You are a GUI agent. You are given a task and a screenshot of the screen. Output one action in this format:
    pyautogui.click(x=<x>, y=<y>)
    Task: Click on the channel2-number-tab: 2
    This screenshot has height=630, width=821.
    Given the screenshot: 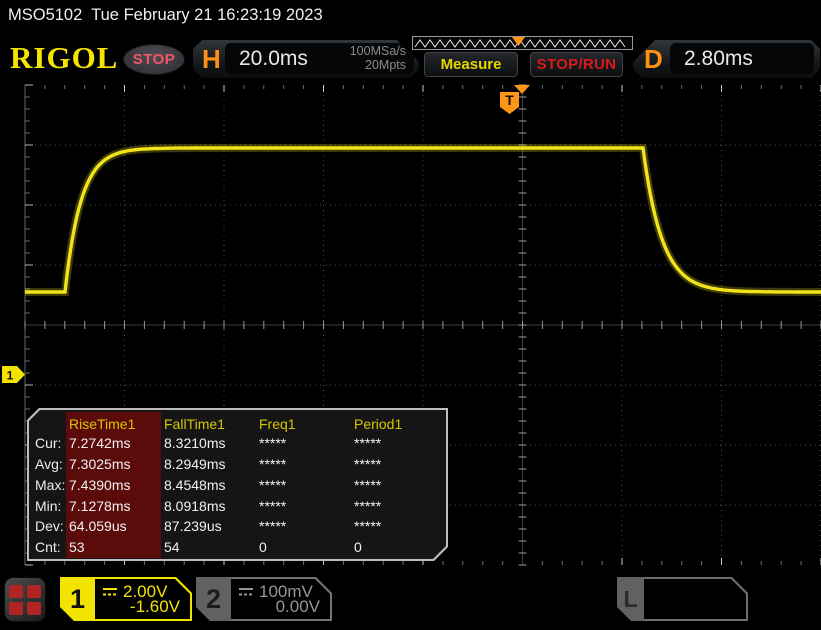 What is the action you would take?
    pyautogui.click(x=213, y=599)
    